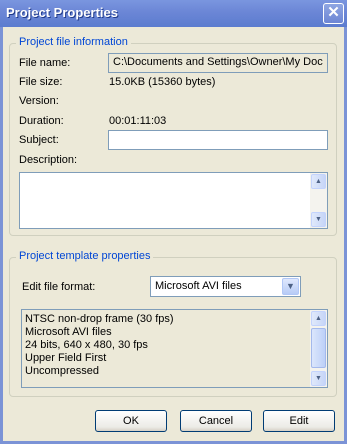 The image size is (347, 444). What do you see at coordinates (39, 140) in the screenshot?
I see `subject-label: Subject:` at bounding box center [39, 140].